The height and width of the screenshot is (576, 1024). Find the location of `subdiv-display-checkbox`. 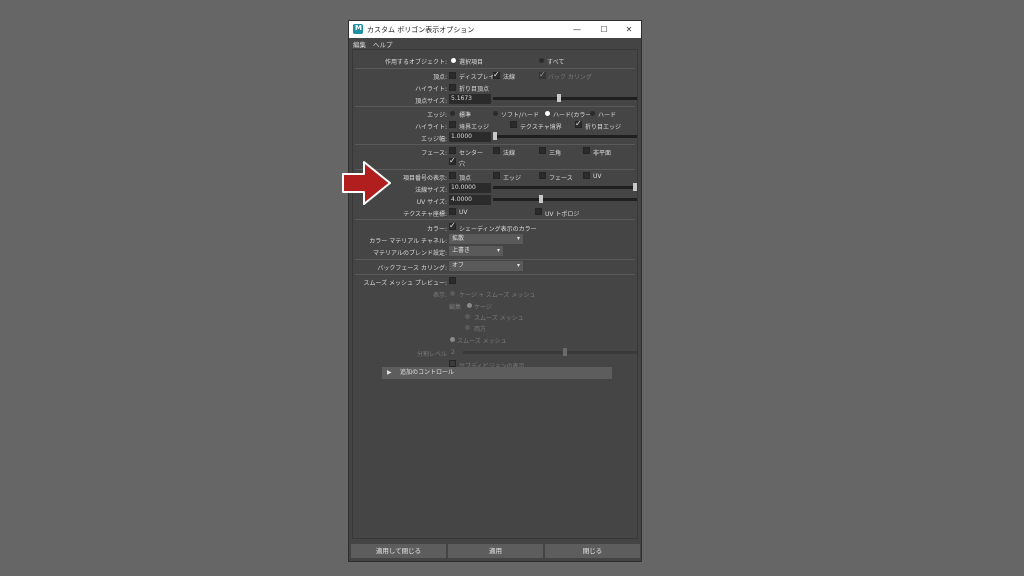

subdiv-display-checkbox is located at coordinates (452, 363).